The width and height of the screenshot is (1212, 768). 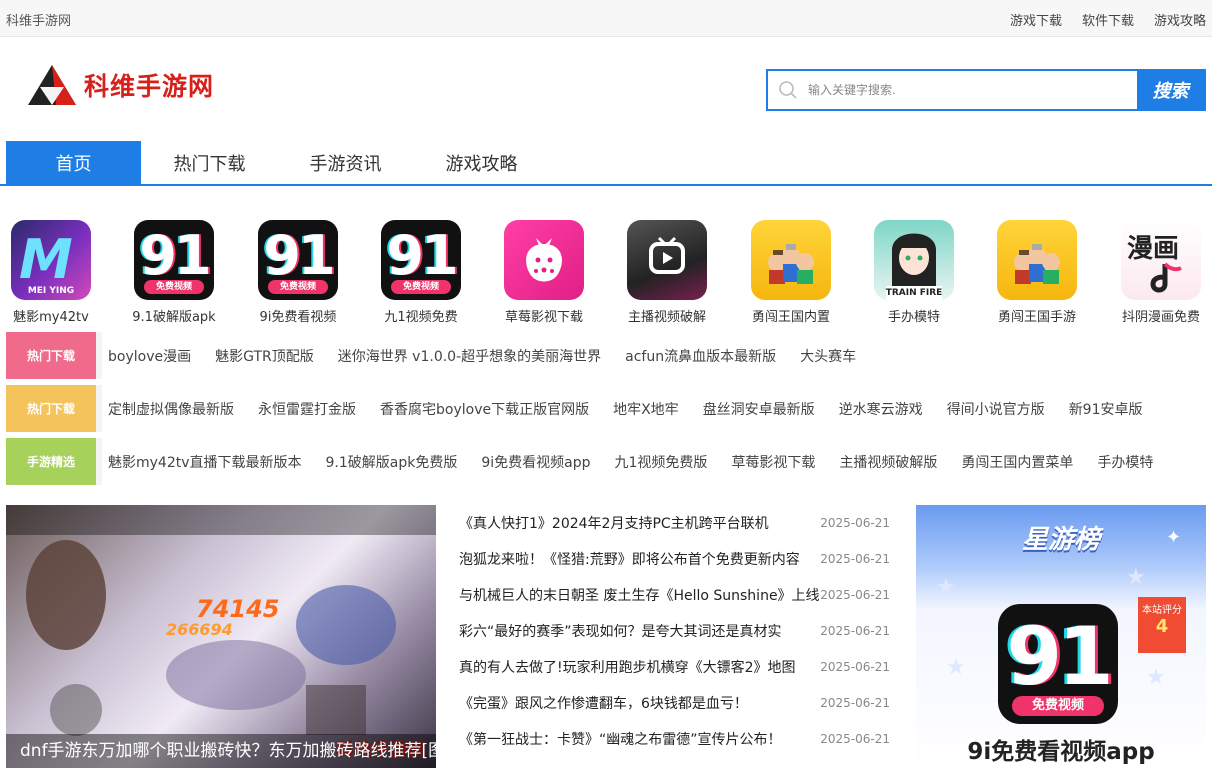 I want to click on keyword-link: 魅影my42tv直播下载最新版本, so click(x=205, y=462).